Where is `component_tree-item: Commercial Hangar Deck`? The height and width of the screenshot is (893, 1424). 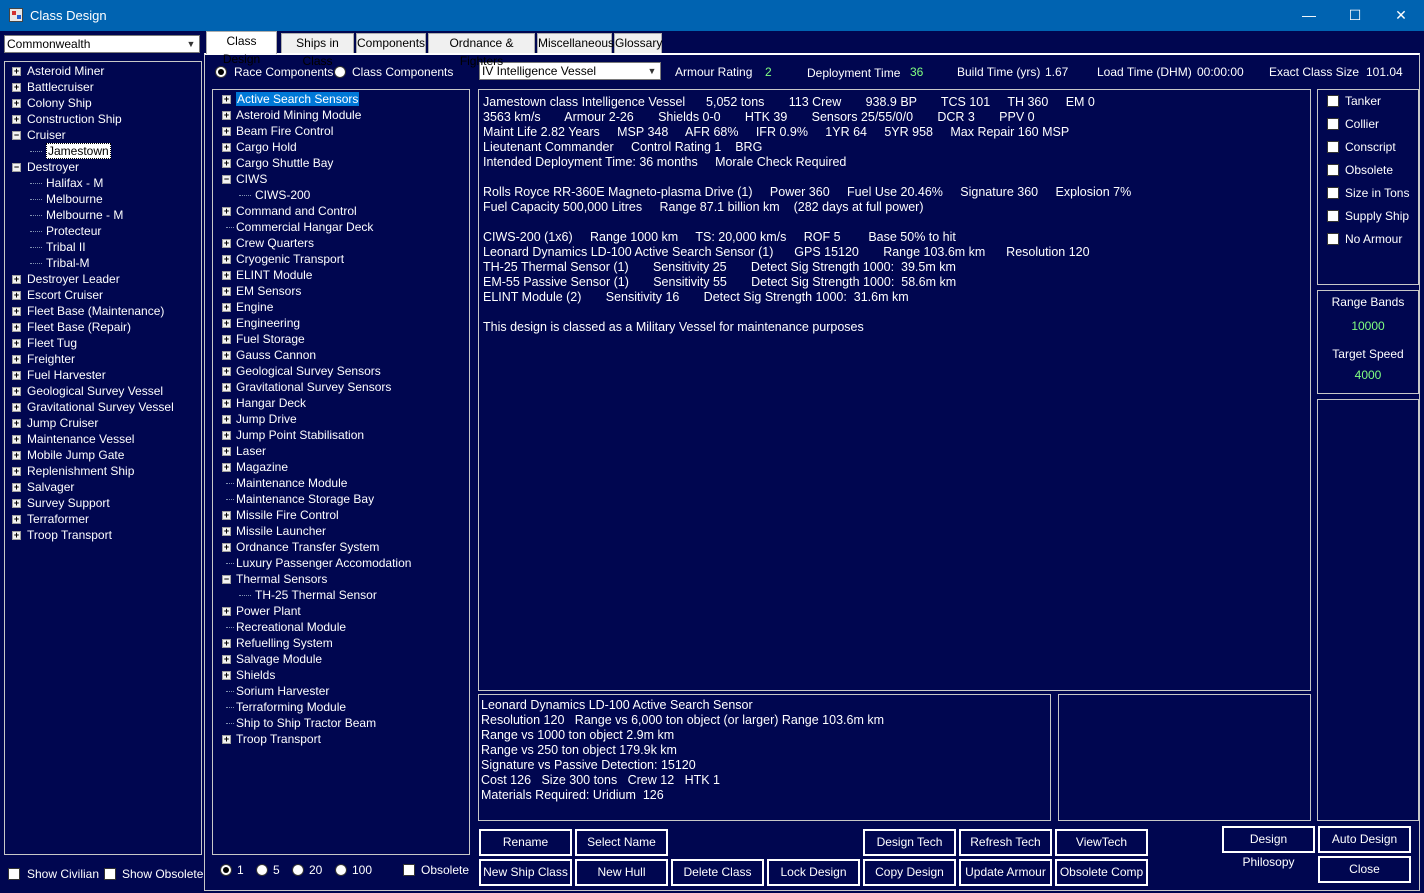 component_tree-item: Commercial Hangar Deck is located at coordinates (304, 227).